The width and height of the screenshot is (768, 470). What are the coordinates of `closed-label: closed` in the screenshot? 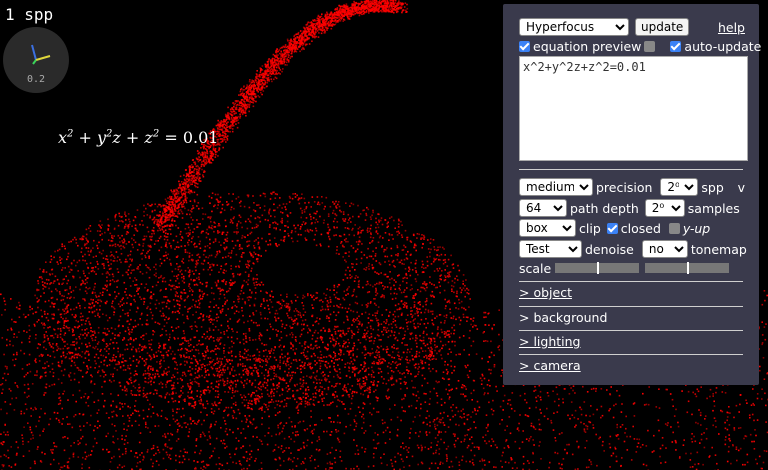 It's located at (640, 228).